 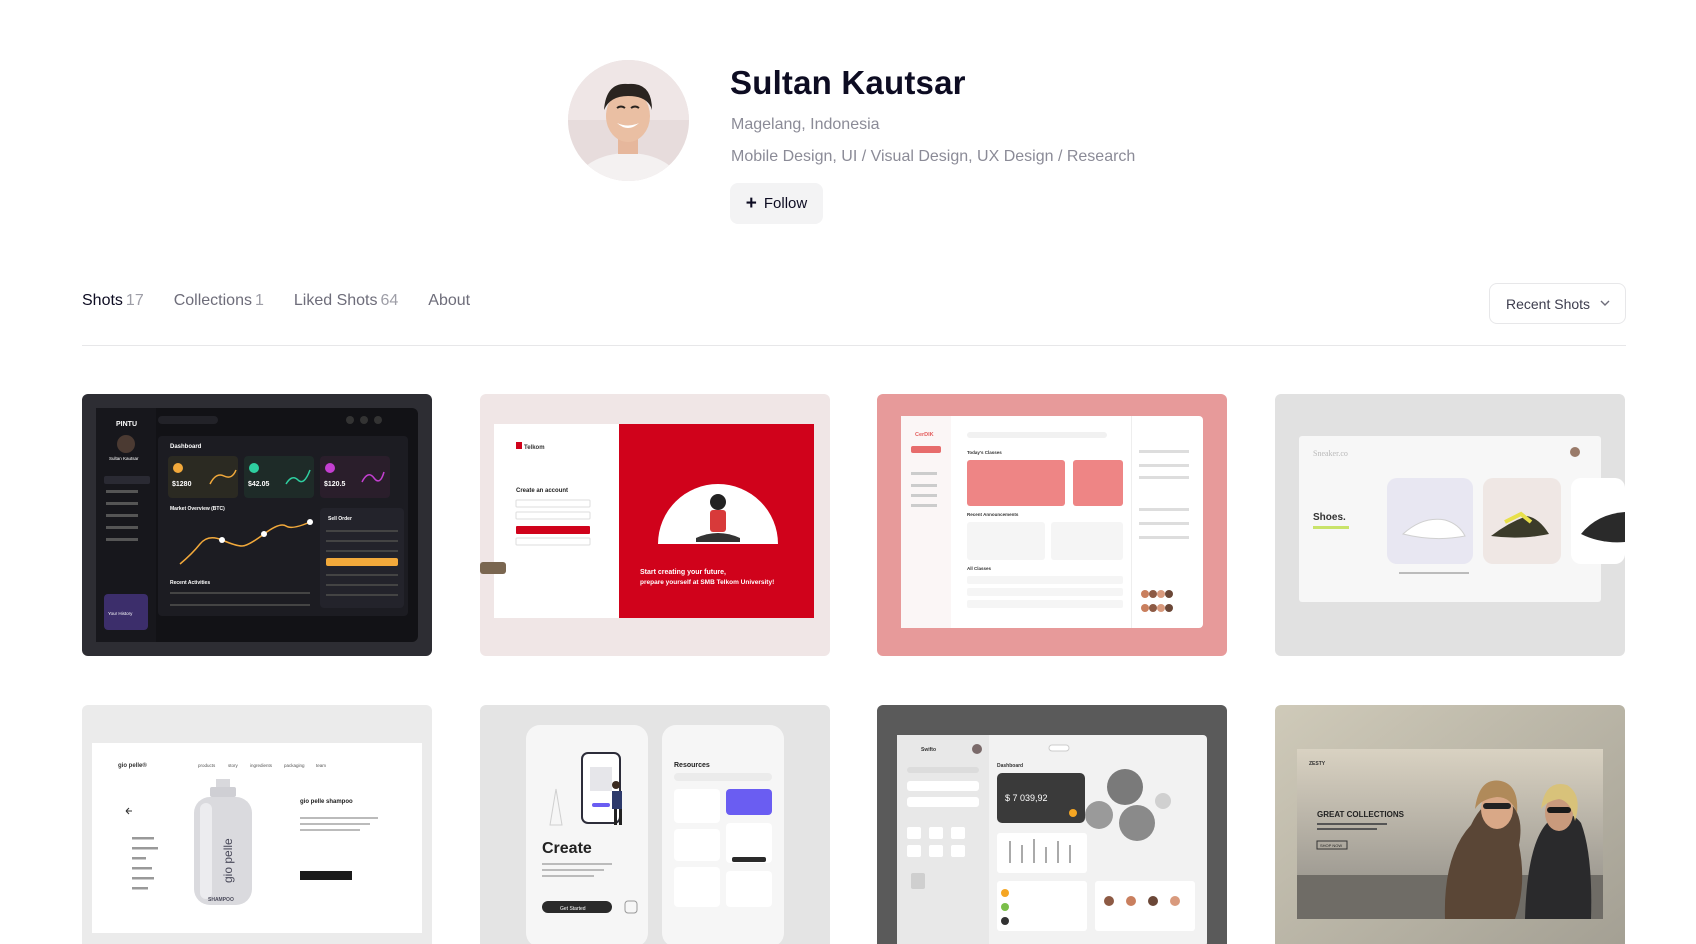 I want to click on sort-label: Recent Shots, so click(x=1548, y=303).